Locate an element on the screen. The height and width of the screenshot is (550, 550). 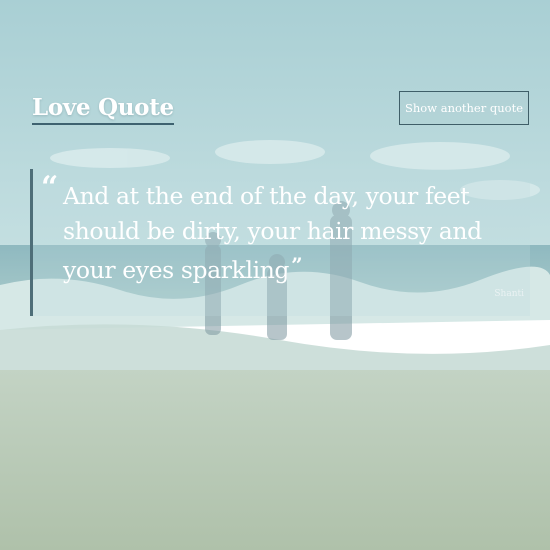
page-title: Love Quote is located at coordinates (103, 109).